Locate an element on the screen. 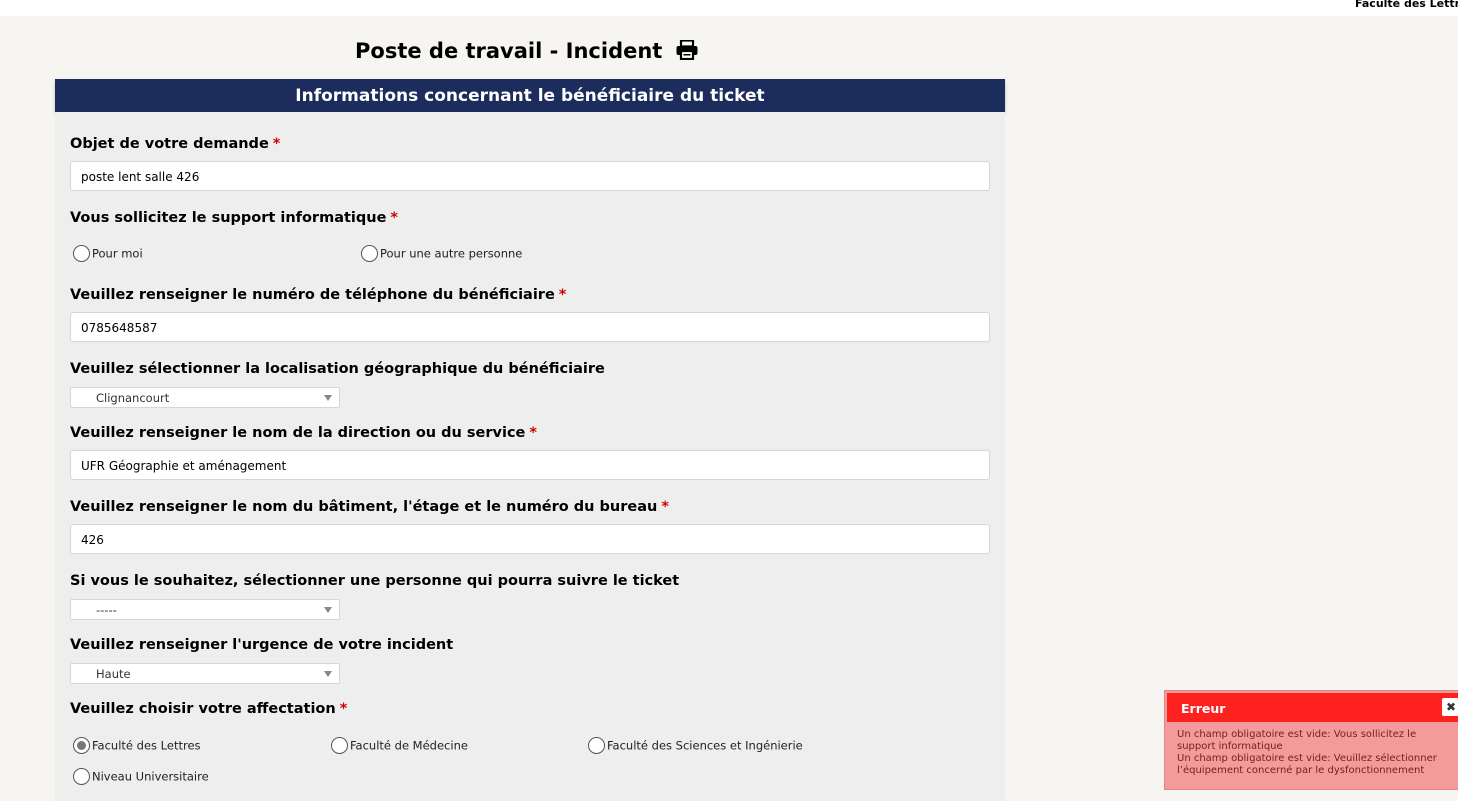 The height and width of the screenshot is (801, 1458). urgence-value: Haute is located at coordinates (113, 674).